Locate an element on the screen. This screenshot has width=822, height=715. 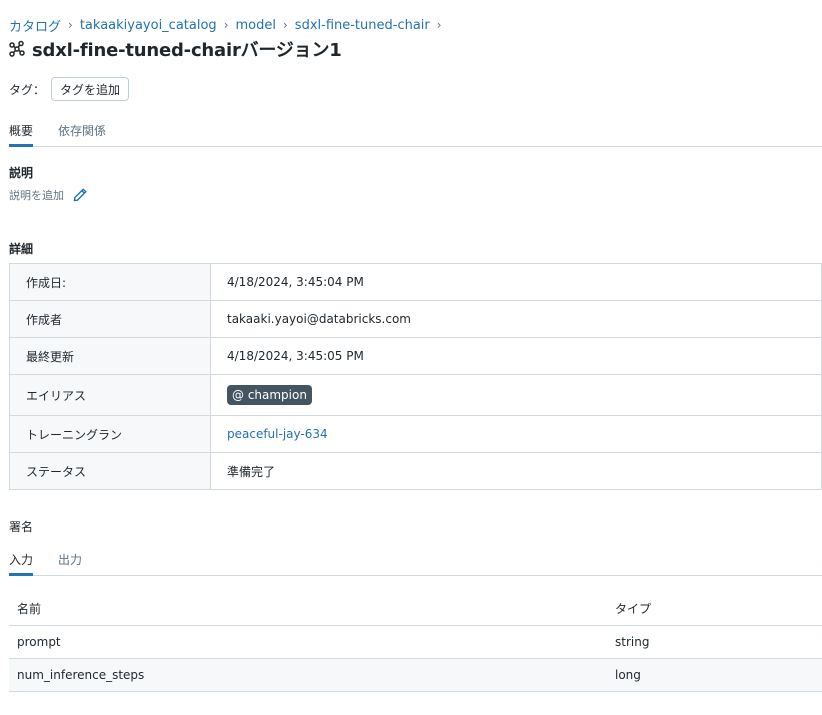
signature-tabs: 入力 出力 is located at coordinates (415, 563).